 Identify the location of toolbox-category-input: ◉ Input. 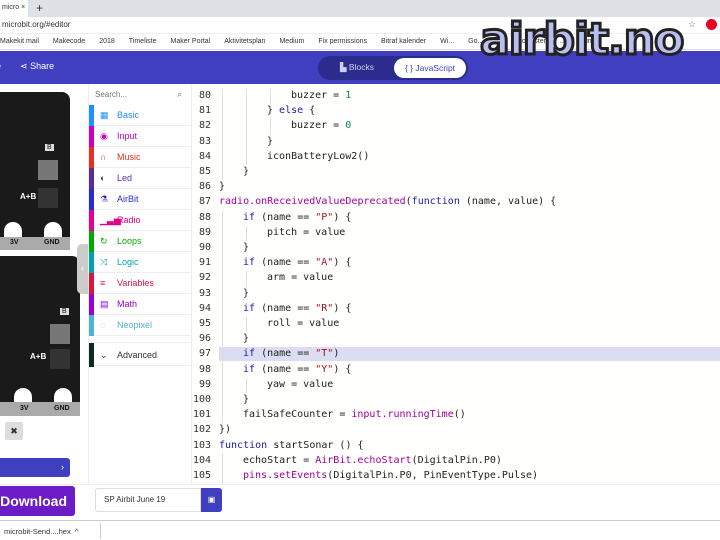
(141, 136).